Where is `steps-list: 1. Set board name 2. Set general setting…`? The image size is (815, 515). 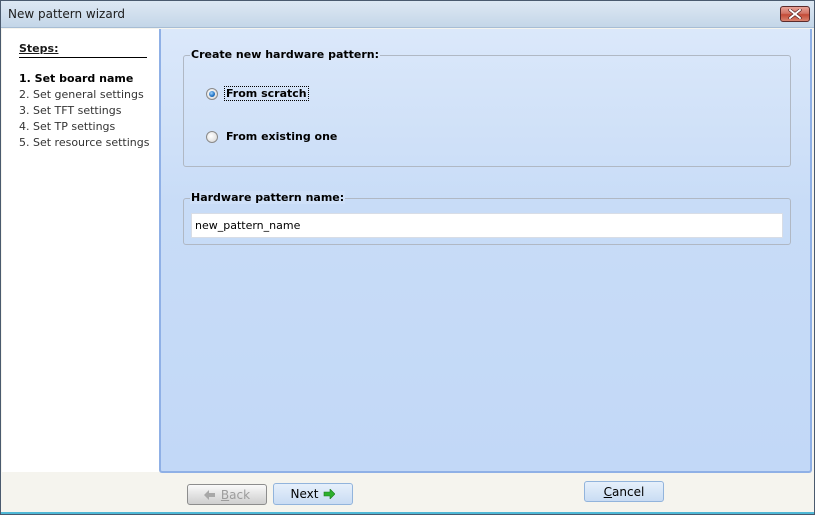 steps-list: 1. Set board name 2. Set general setting… is located at coordinates (84, 111).